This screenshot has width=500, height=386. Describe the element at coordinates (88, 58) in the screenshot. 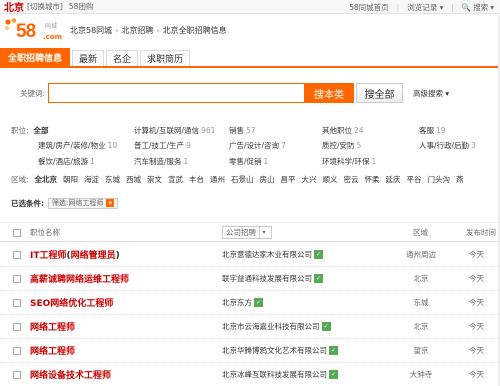

I see `tab-latest: 最新` at that location.